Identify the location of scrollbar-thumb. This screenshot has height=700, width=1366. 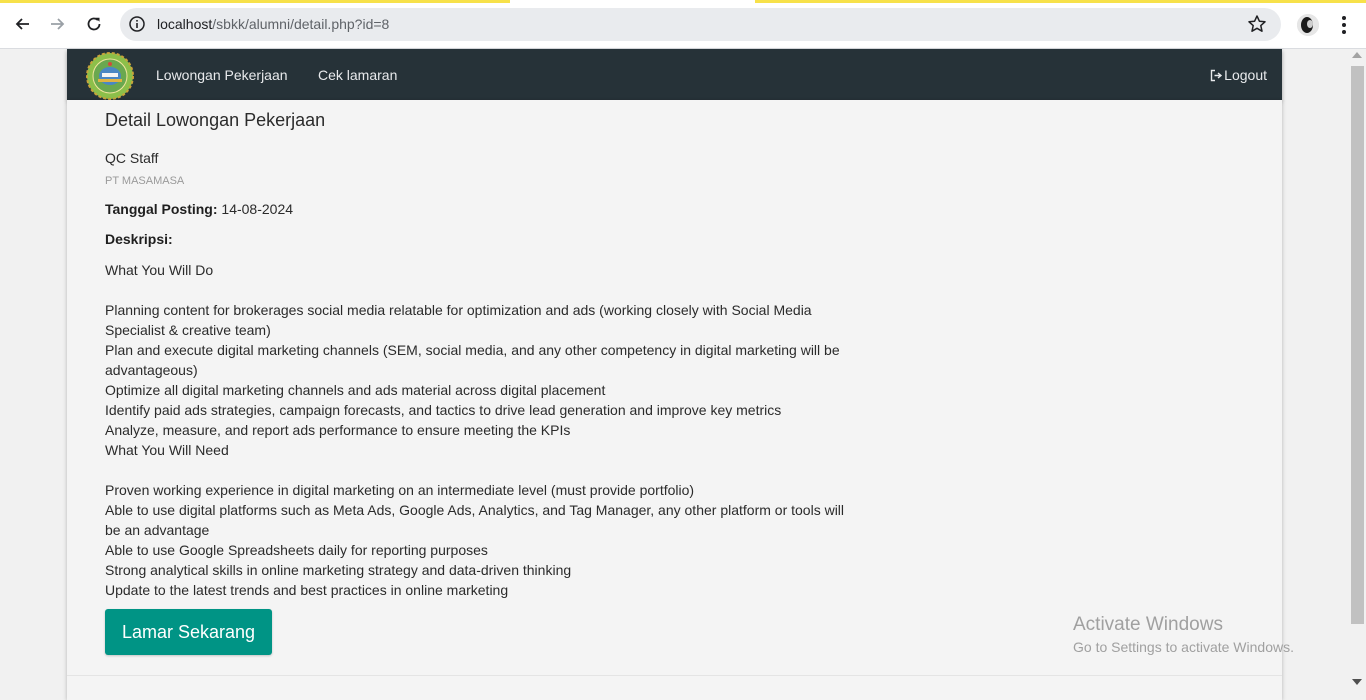
(1357, 345).